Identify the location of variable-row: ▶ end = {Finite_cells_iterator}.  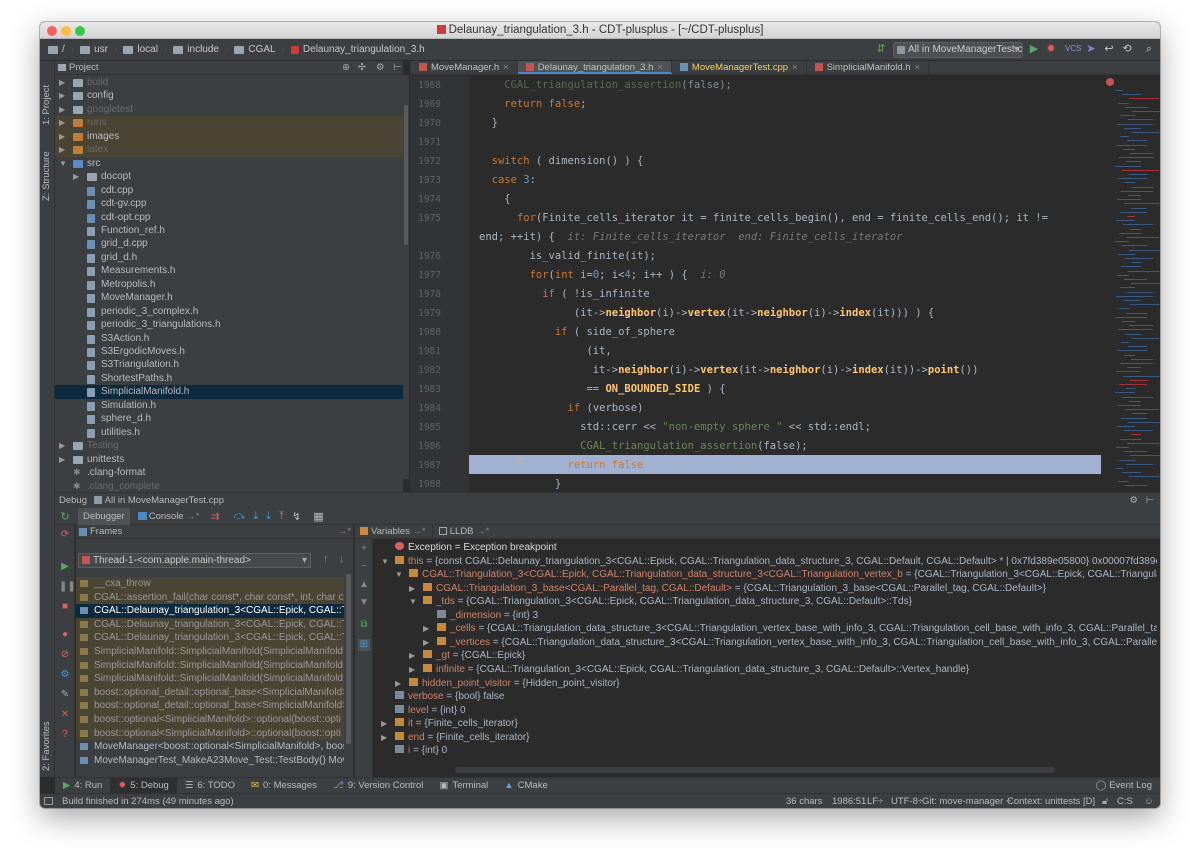
(769, 738).